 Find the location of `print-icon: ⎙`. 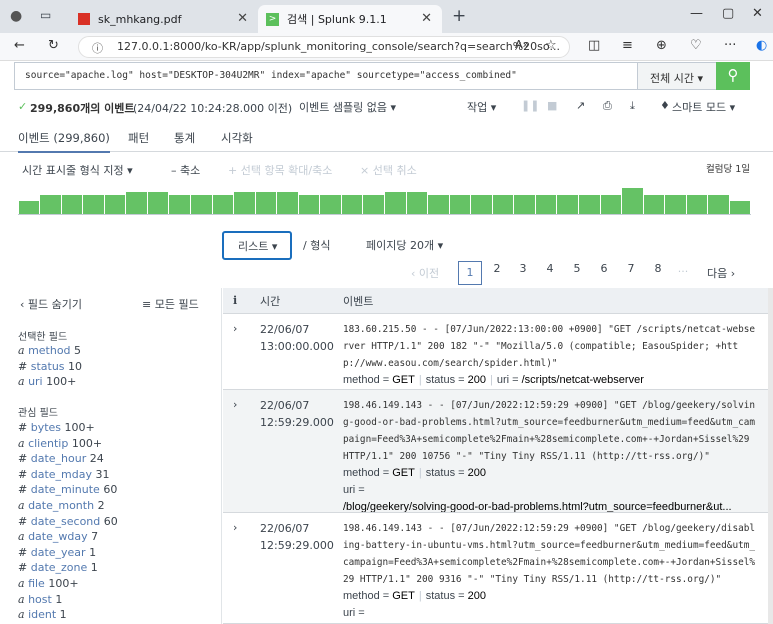

print-icon: ⎙ is located at coordinates (607, 106).